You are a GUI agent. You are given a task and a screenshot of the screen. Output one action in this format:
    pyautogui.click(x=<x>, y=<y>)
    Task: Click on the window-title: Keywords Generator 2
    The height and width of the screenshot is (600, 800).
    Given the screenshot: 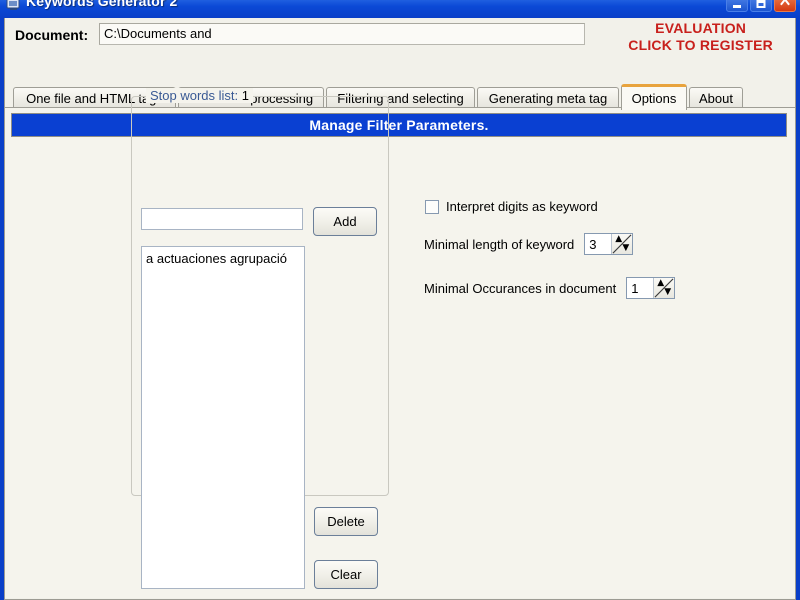 What is the action you would take?
    pyautogui.click(x=102, y=4)
    